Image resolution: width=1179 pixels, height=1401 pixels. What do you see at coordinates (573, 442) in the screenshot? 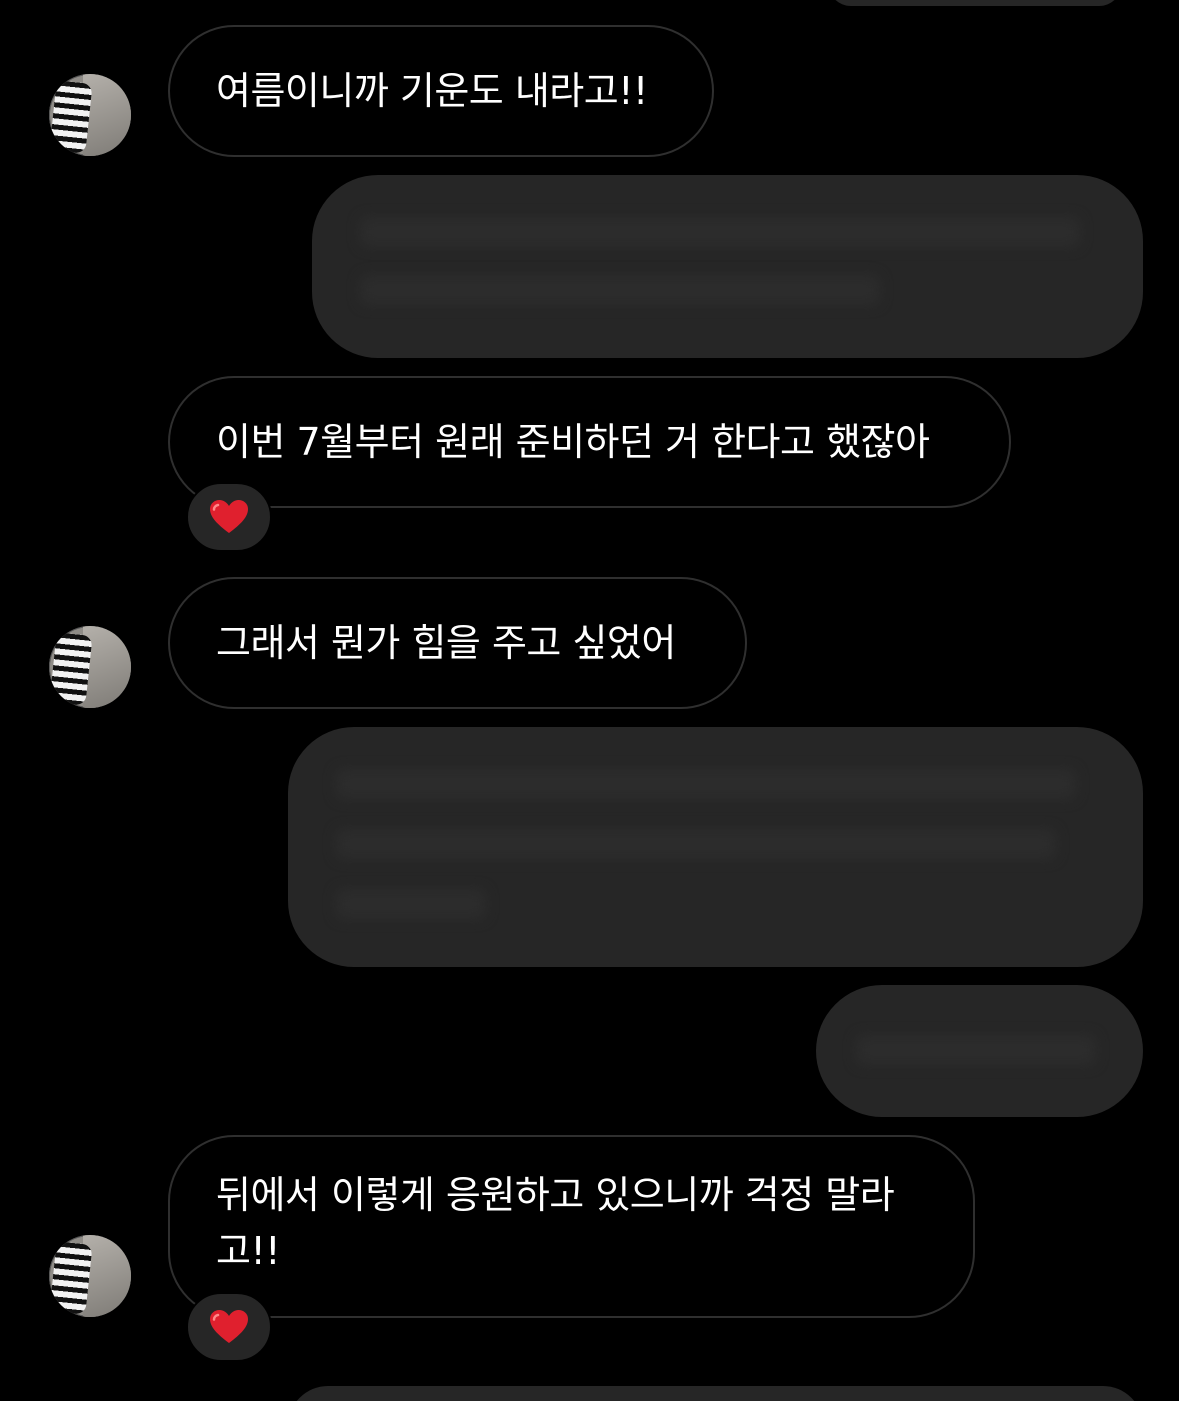
I see `message-text: 이번 7월부터 원래 준비하던 거 한다고 했잖아` at bounding box center [573, 442].